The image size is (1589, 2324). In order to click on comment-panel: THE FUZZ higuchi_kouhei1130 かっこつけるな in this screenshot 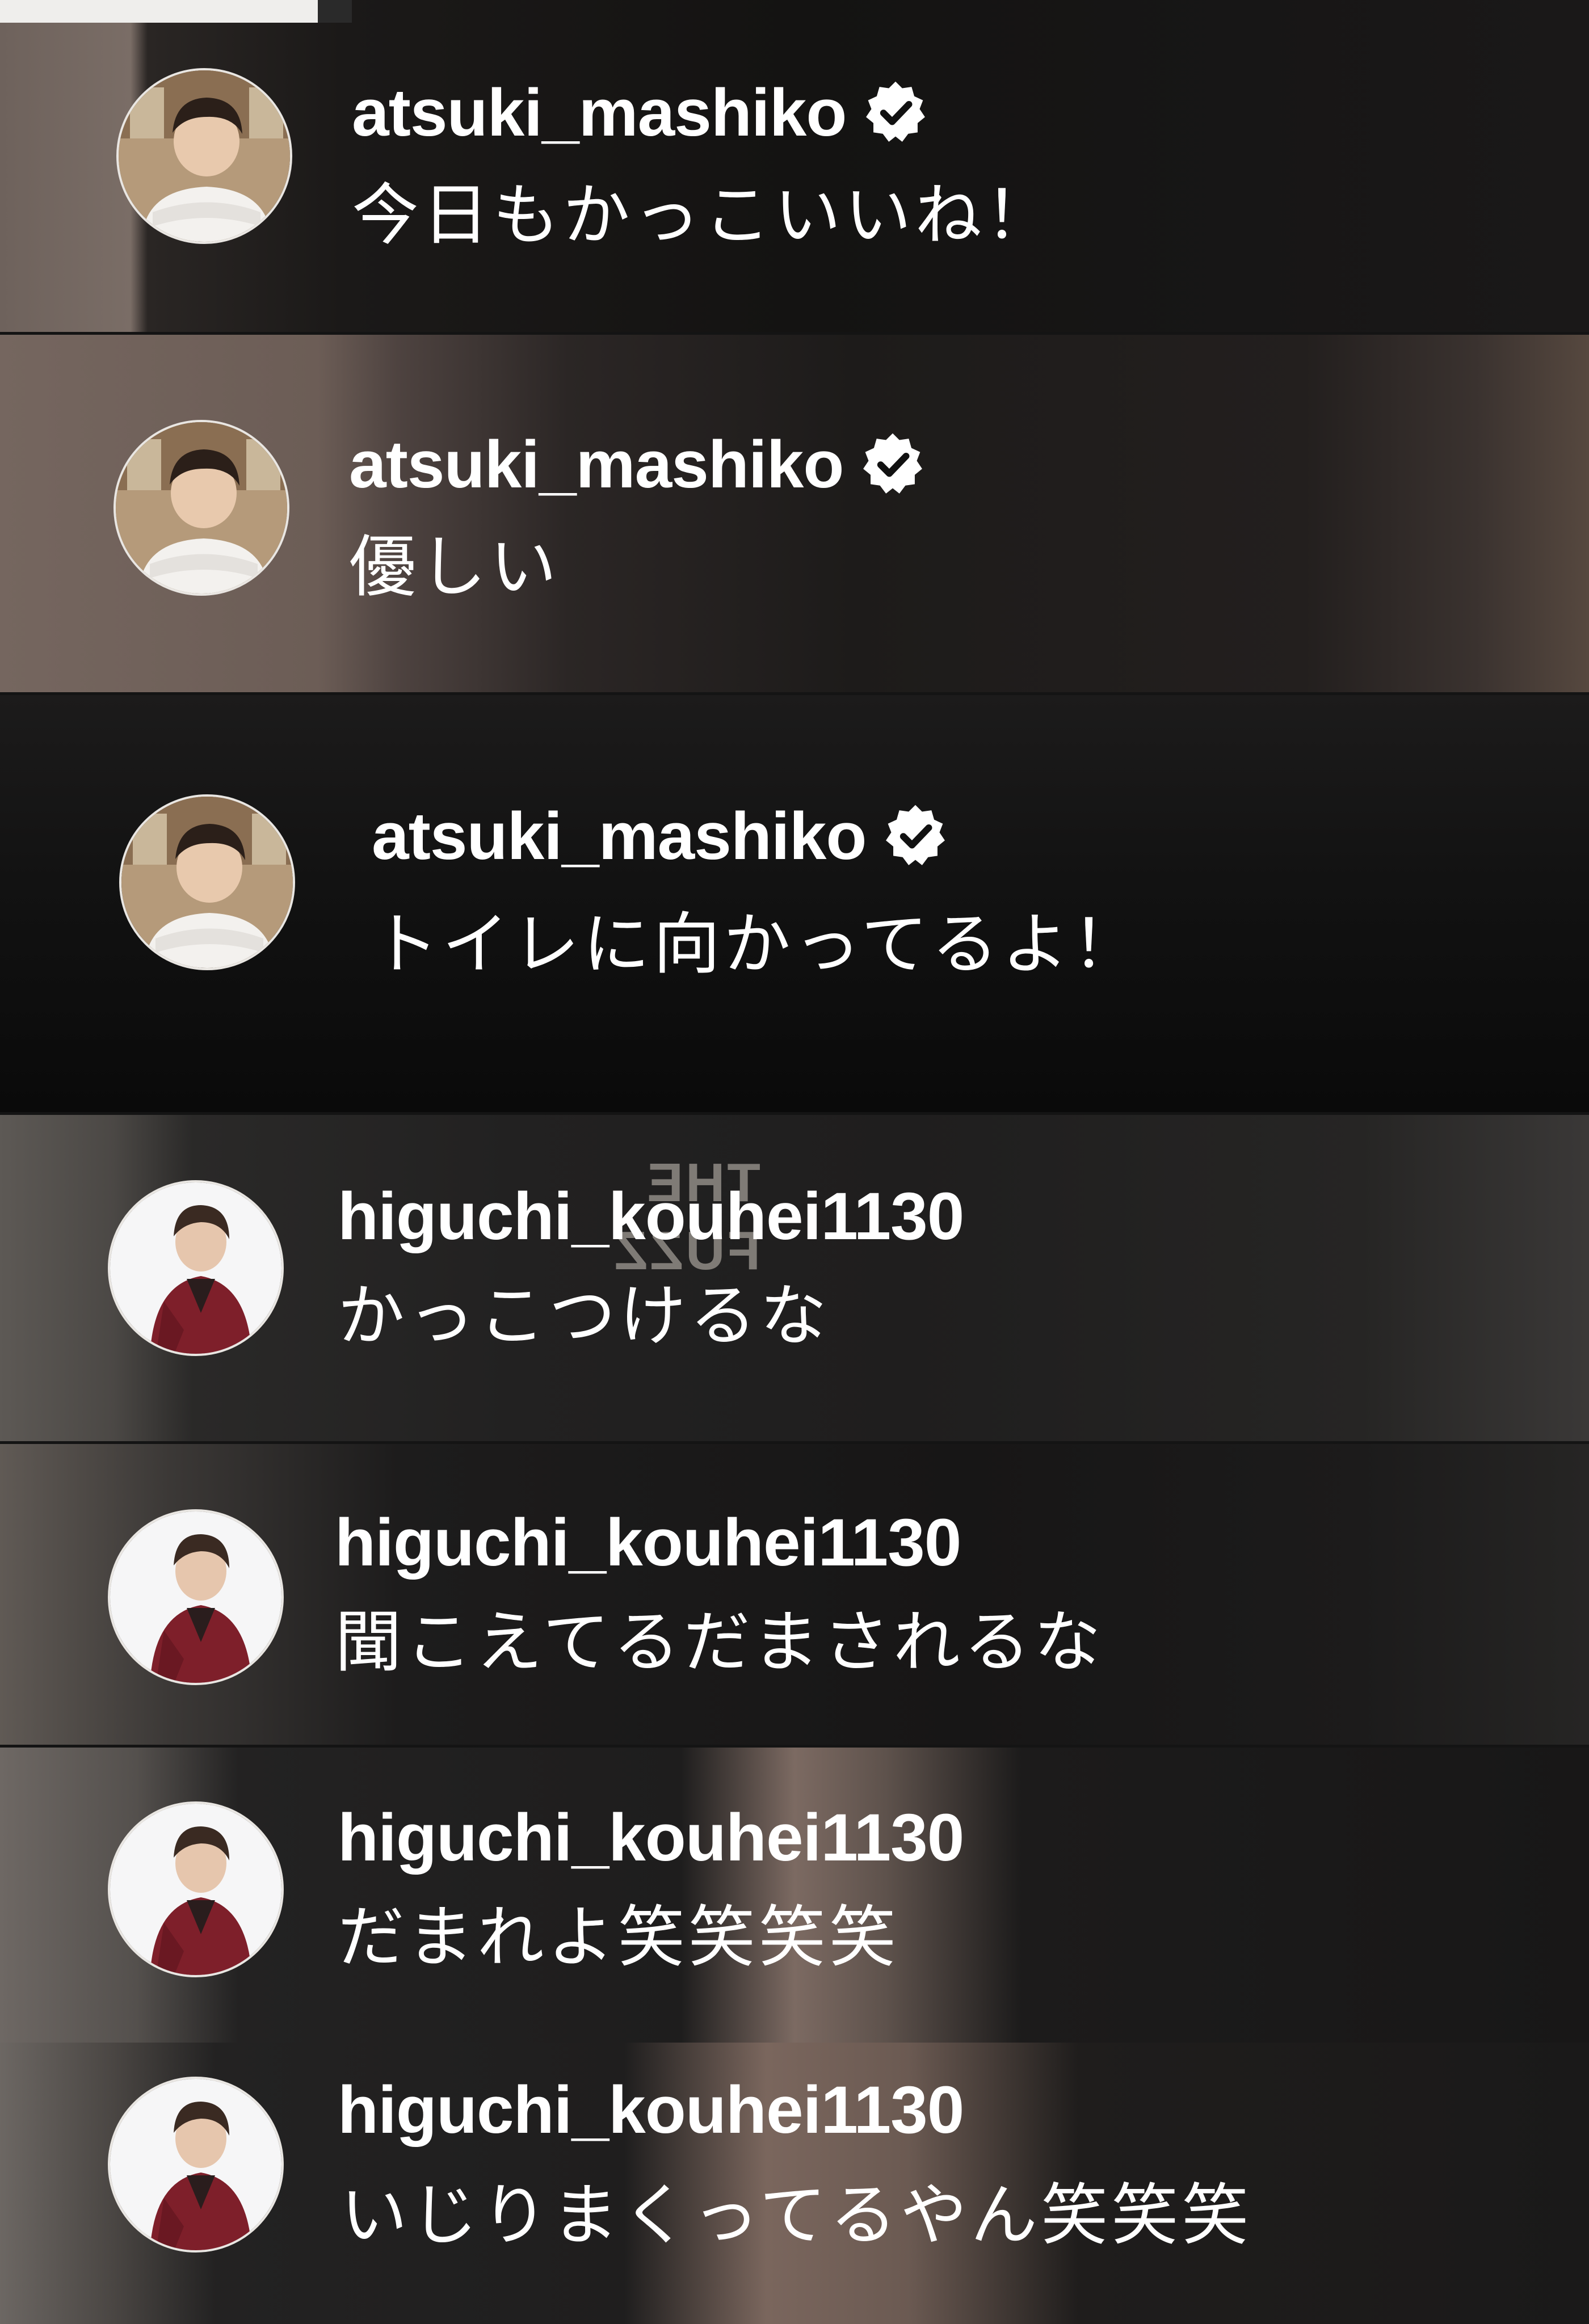, I will do `click(794, 1278)`.